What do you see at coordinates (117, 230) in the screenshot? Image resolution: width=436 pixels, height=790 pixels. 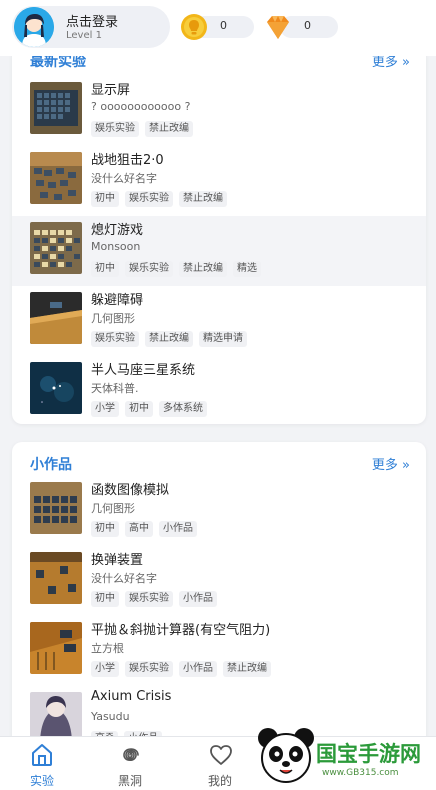 I see `item-title: 熄灯游戏` at bounding box center [117, 230].